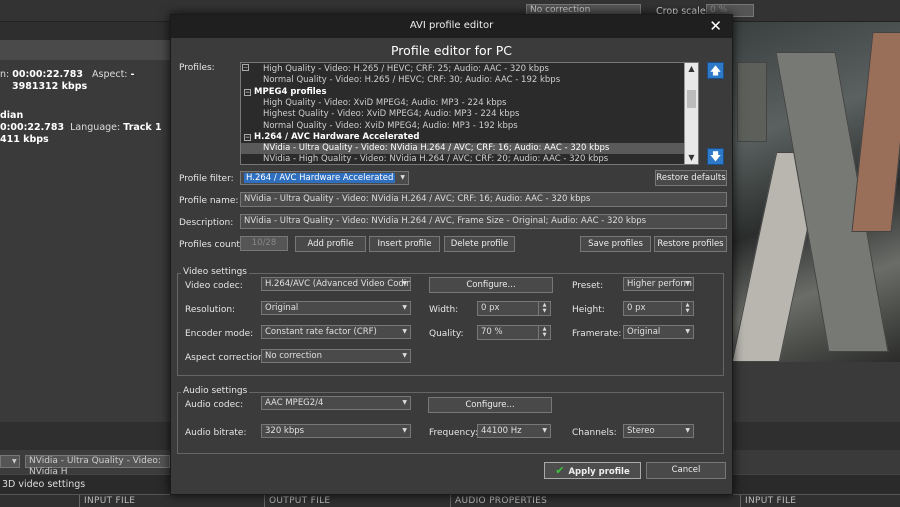 Image resolution: width=900 pixels, height=507 pixels. Describe the element at coordinates (24, 139) in the screenshot. I see `background-audio-bitrate: 411 kbps` at that location.